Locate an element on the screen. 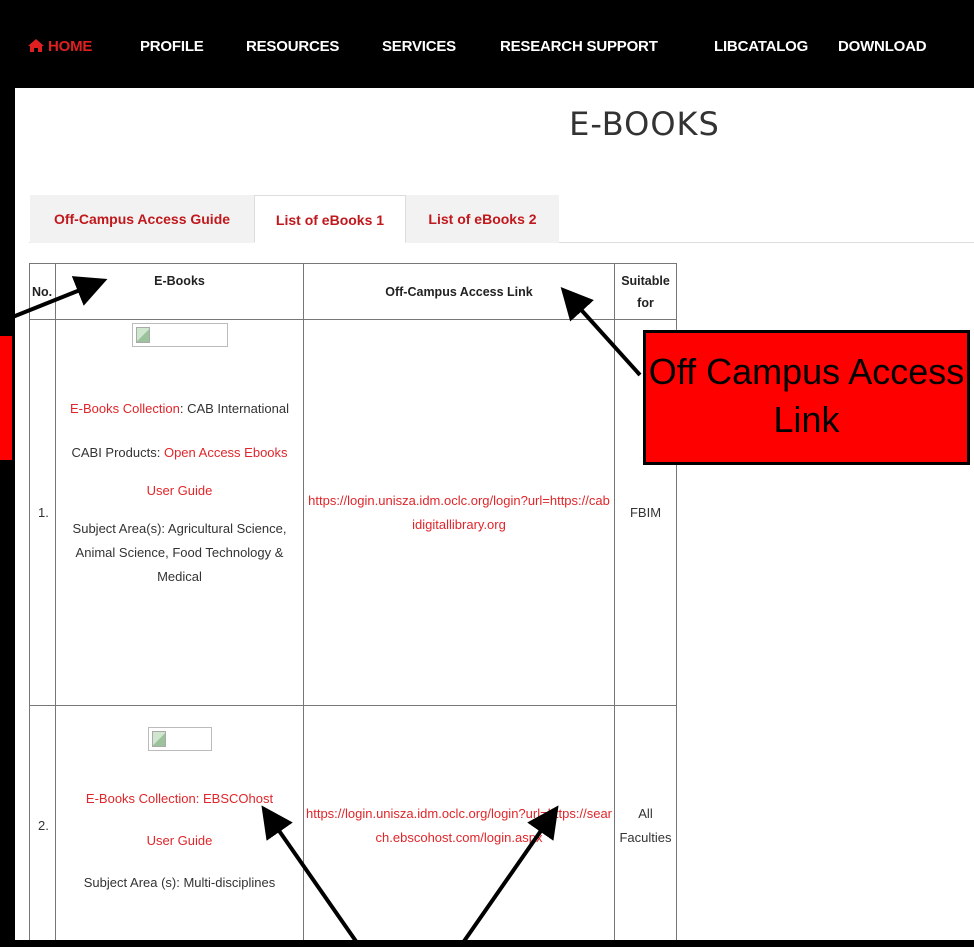  tab-off-campus-guide: Off-Campus Access Guide is located at coordinates (142, 219).